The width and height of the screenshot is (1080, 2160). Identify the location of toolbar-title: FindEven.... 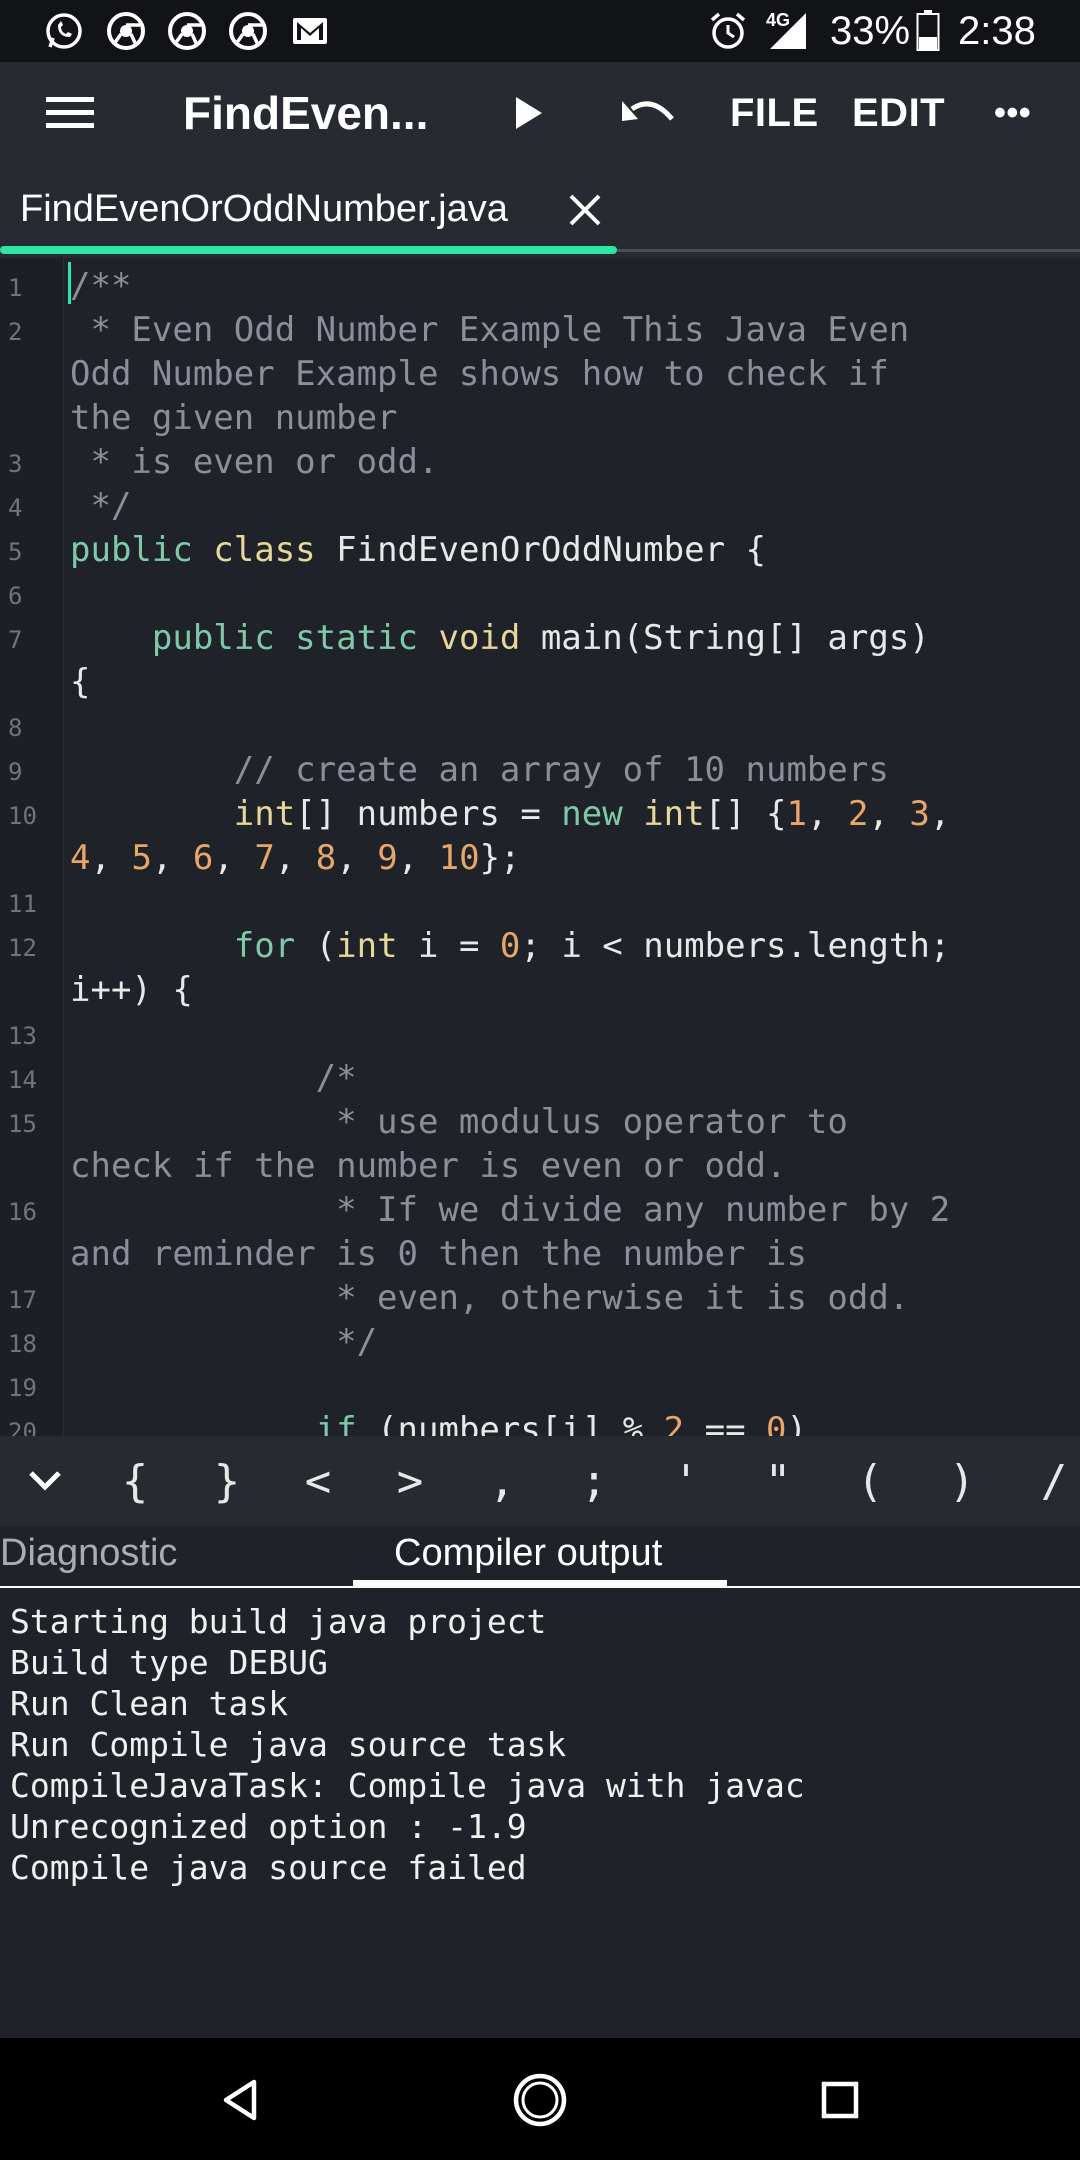
(306, 113).